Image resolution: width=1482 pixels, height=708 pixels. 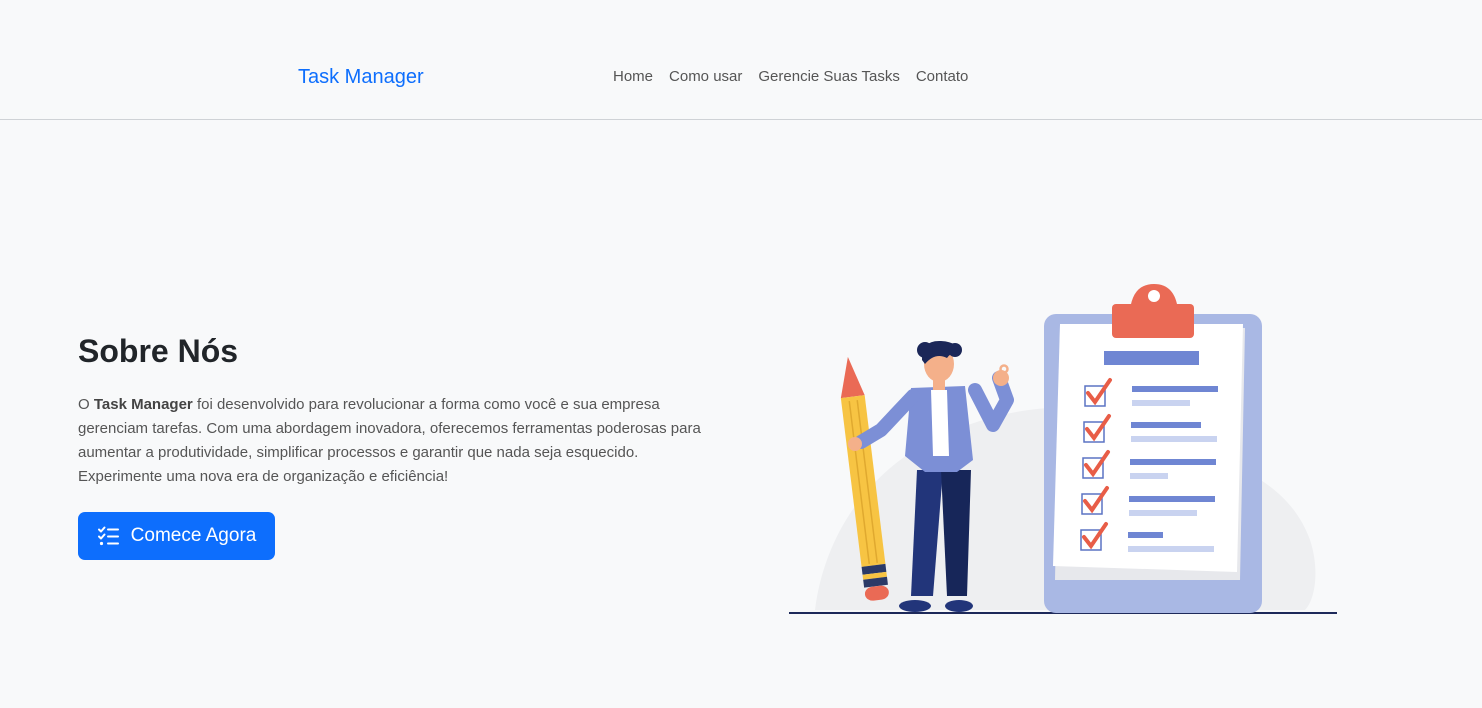 I want to click on hero-text-brand: Task Manager, so click(x=143, y=404).